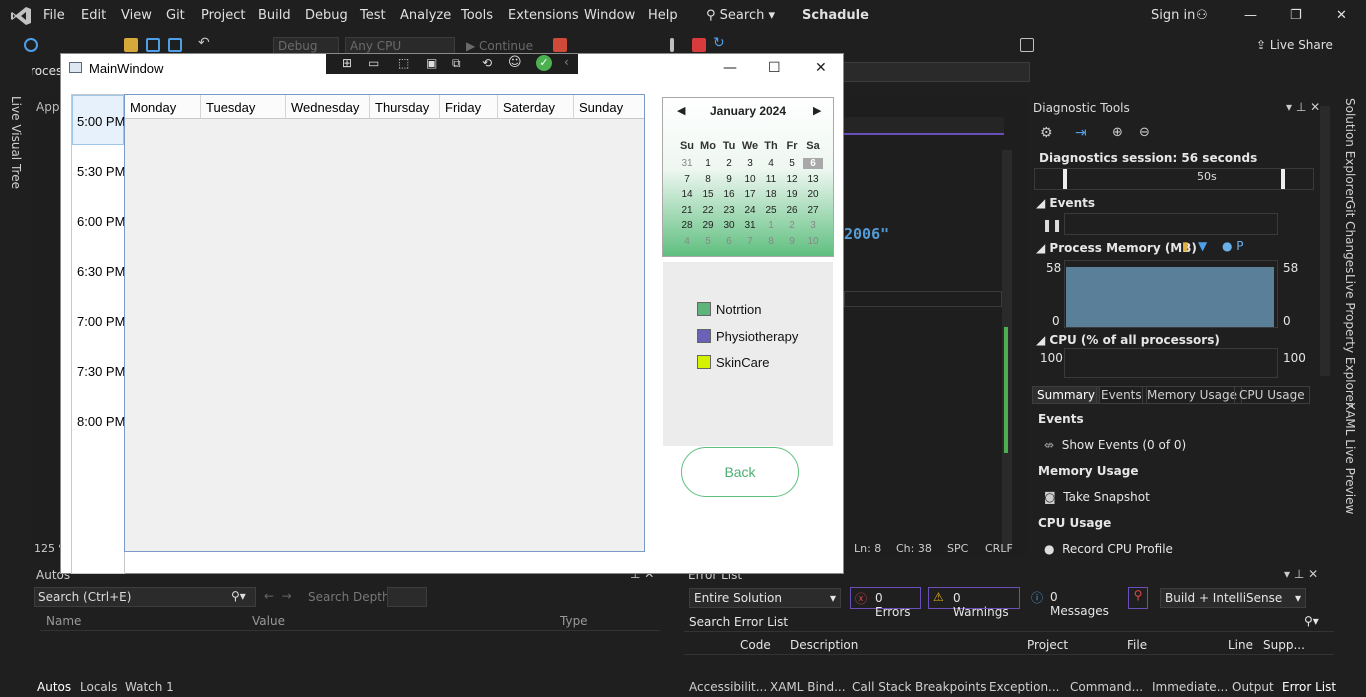 This screenshot has height=697, width=1366. I want to click on menu-extensions: Extensions, so click(543, 15).